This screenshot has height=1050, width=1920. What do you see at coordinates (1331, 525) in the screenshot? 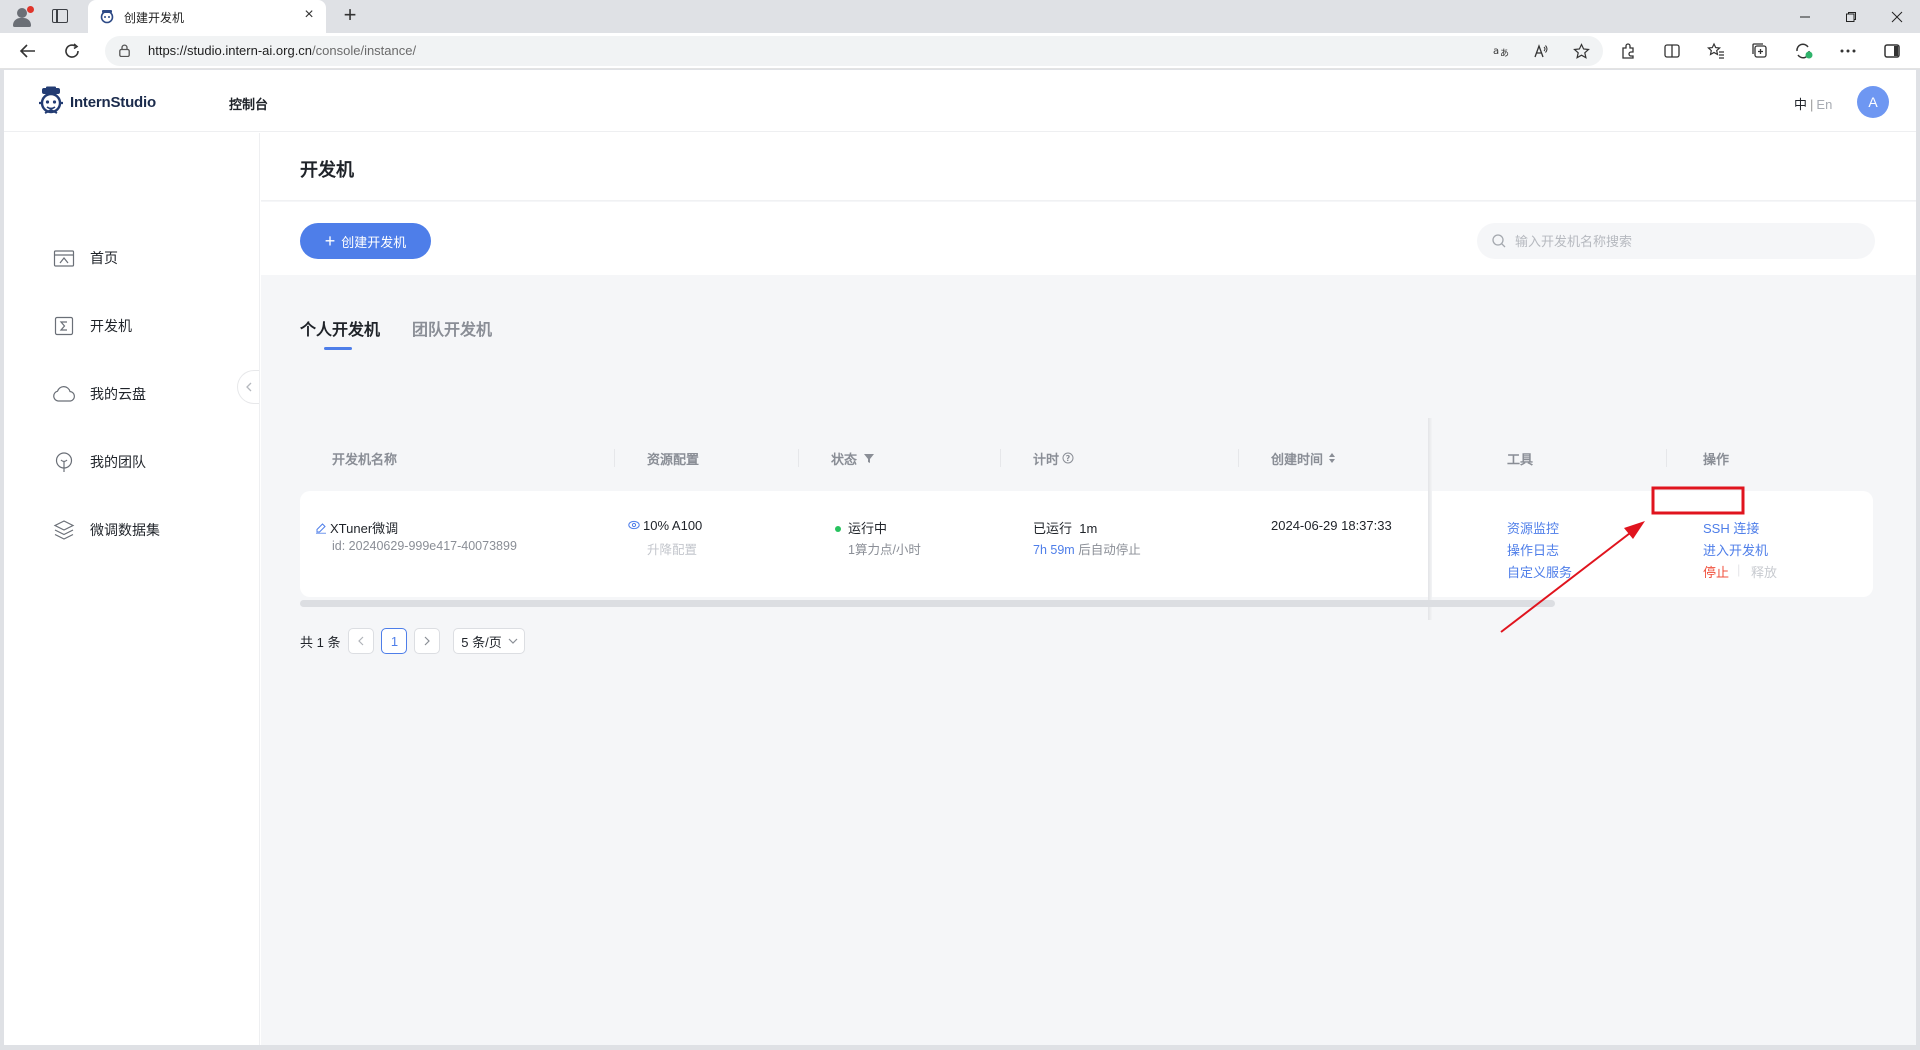
I see `created-time: 2024-06-29 18:37:33` at bounding box center [1331, 525].